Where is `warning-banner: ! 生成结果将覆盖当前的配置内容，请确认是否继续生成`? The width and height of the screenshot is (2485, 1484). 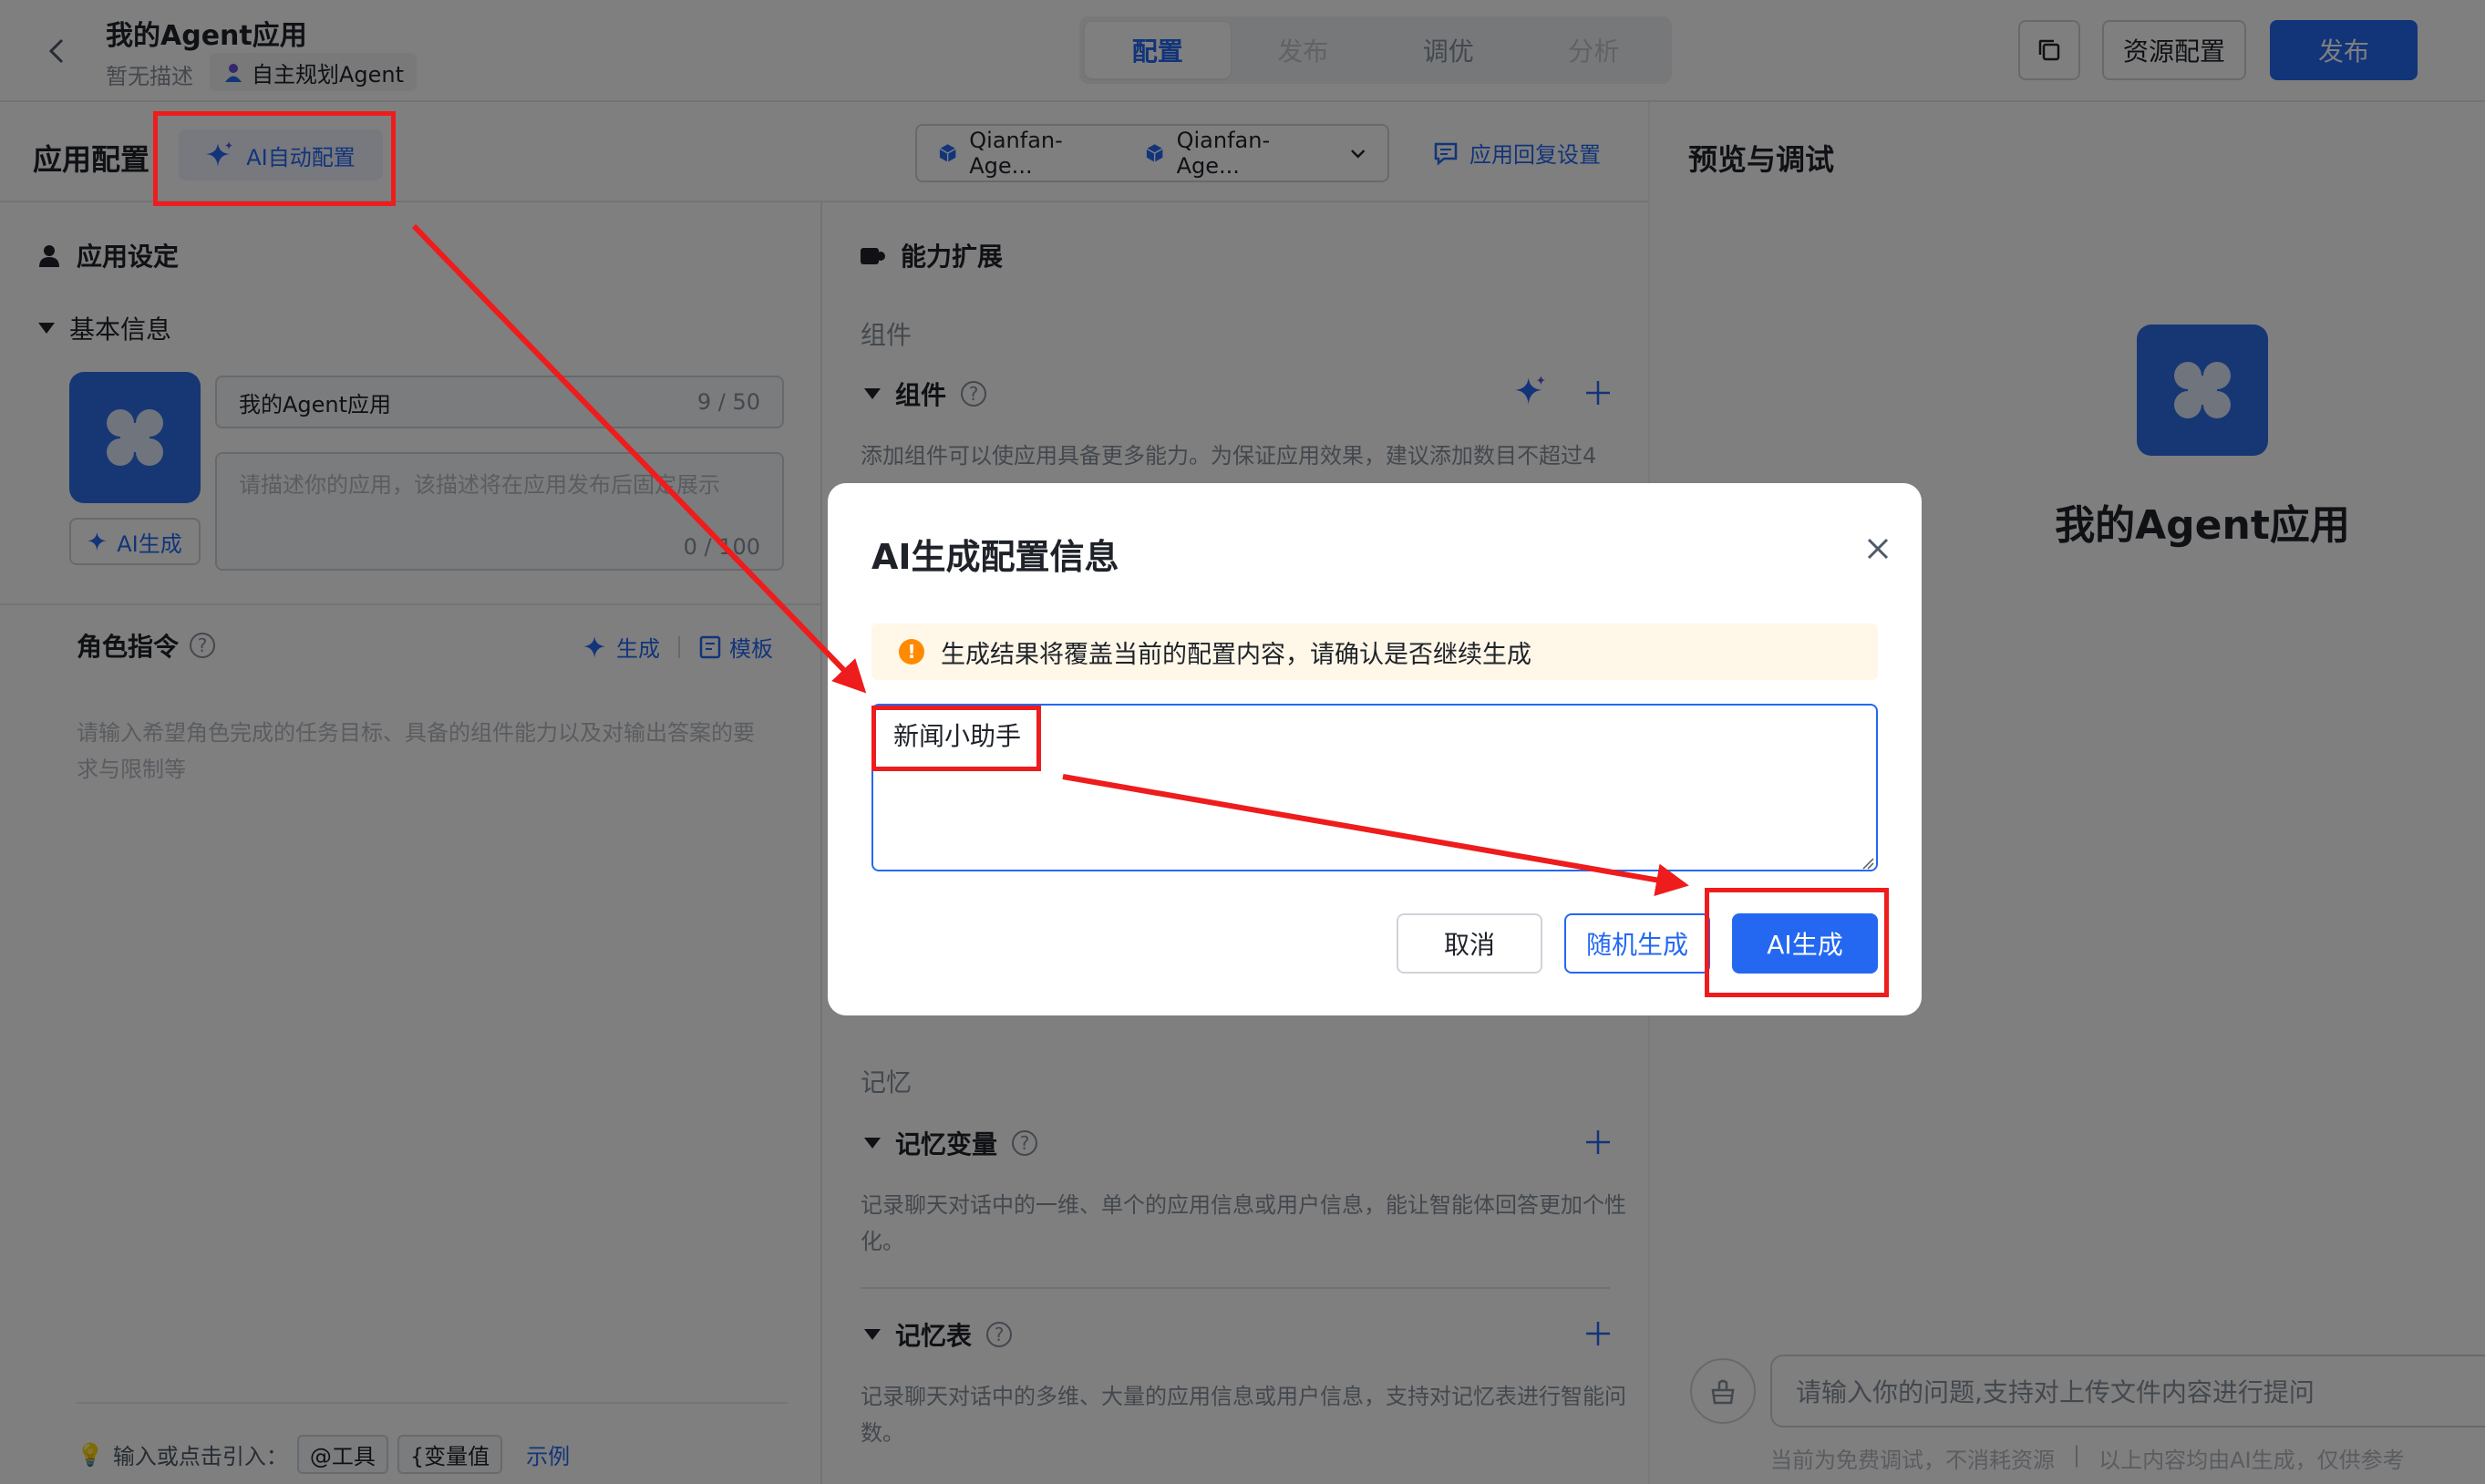 warning-banner: ! 生成结果将覆盖当前的配置内容，请确认是否继续生成 is located at coordinates (1374, 651).